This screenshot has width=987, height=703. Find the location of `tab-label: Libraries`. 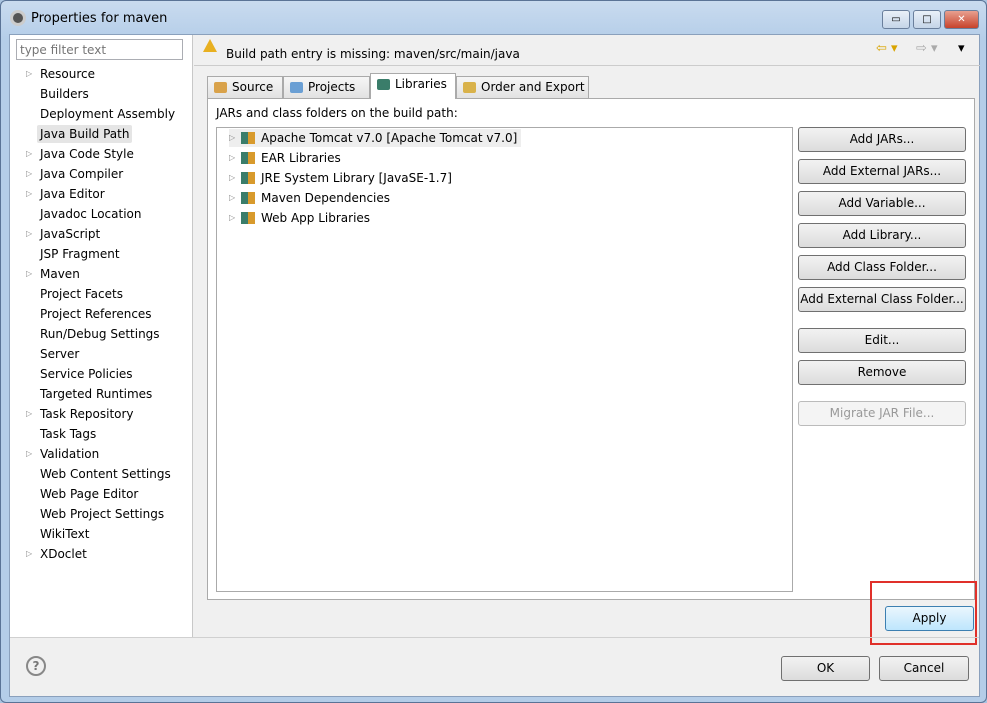

tab-label: Libraries is located at coordinates (421, 84).